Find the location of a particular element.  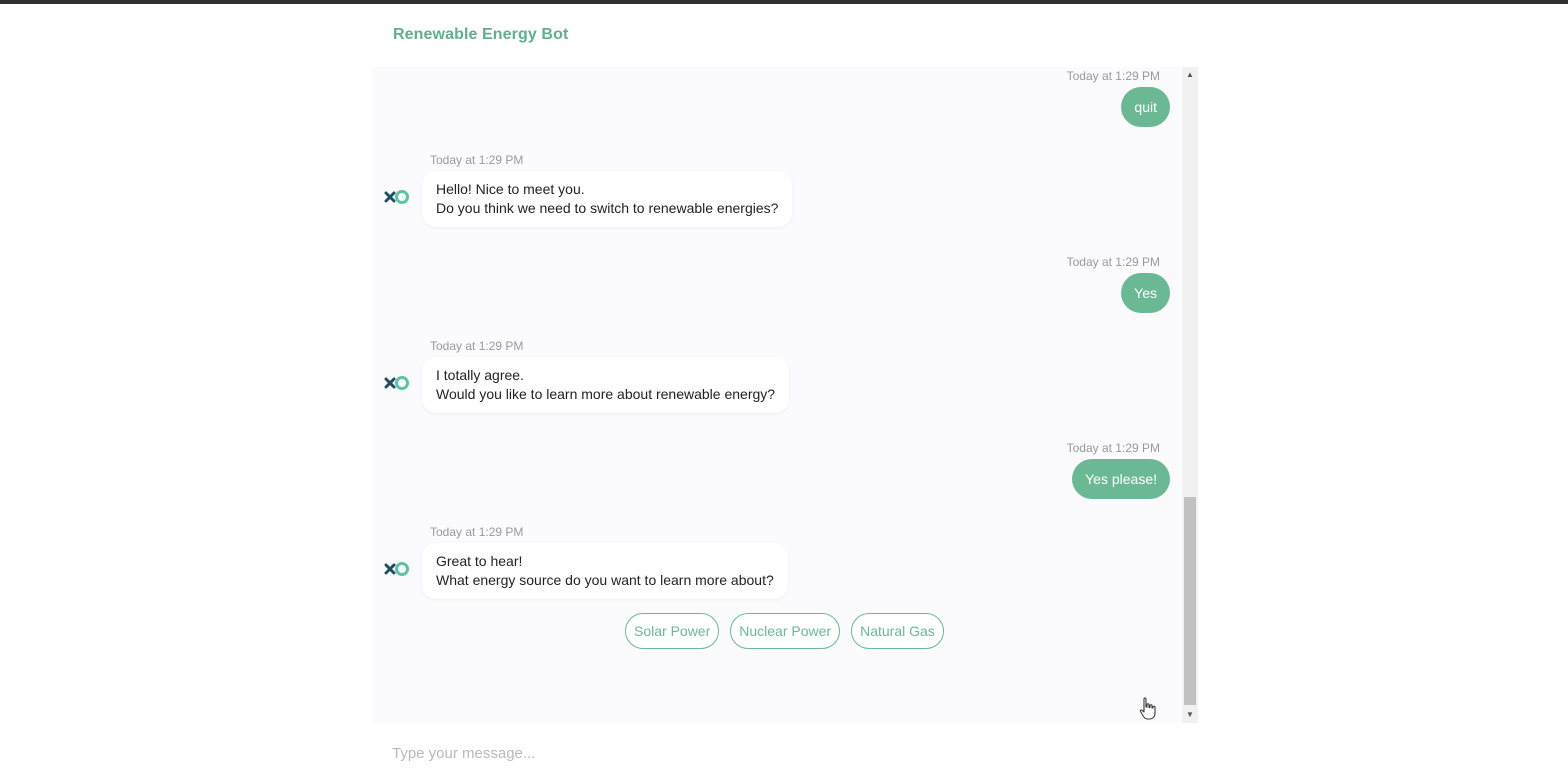

bot-message-line: Great to hear! is located at coordinates (479, 561).